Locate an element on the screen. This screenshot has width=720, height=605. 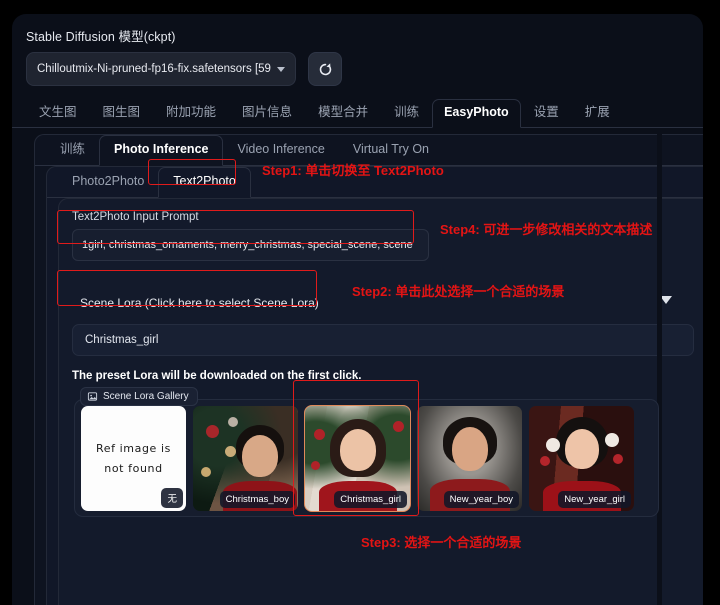
gallery-item-new-year-boy: New_year_boy is located at coordinates (469, 458).